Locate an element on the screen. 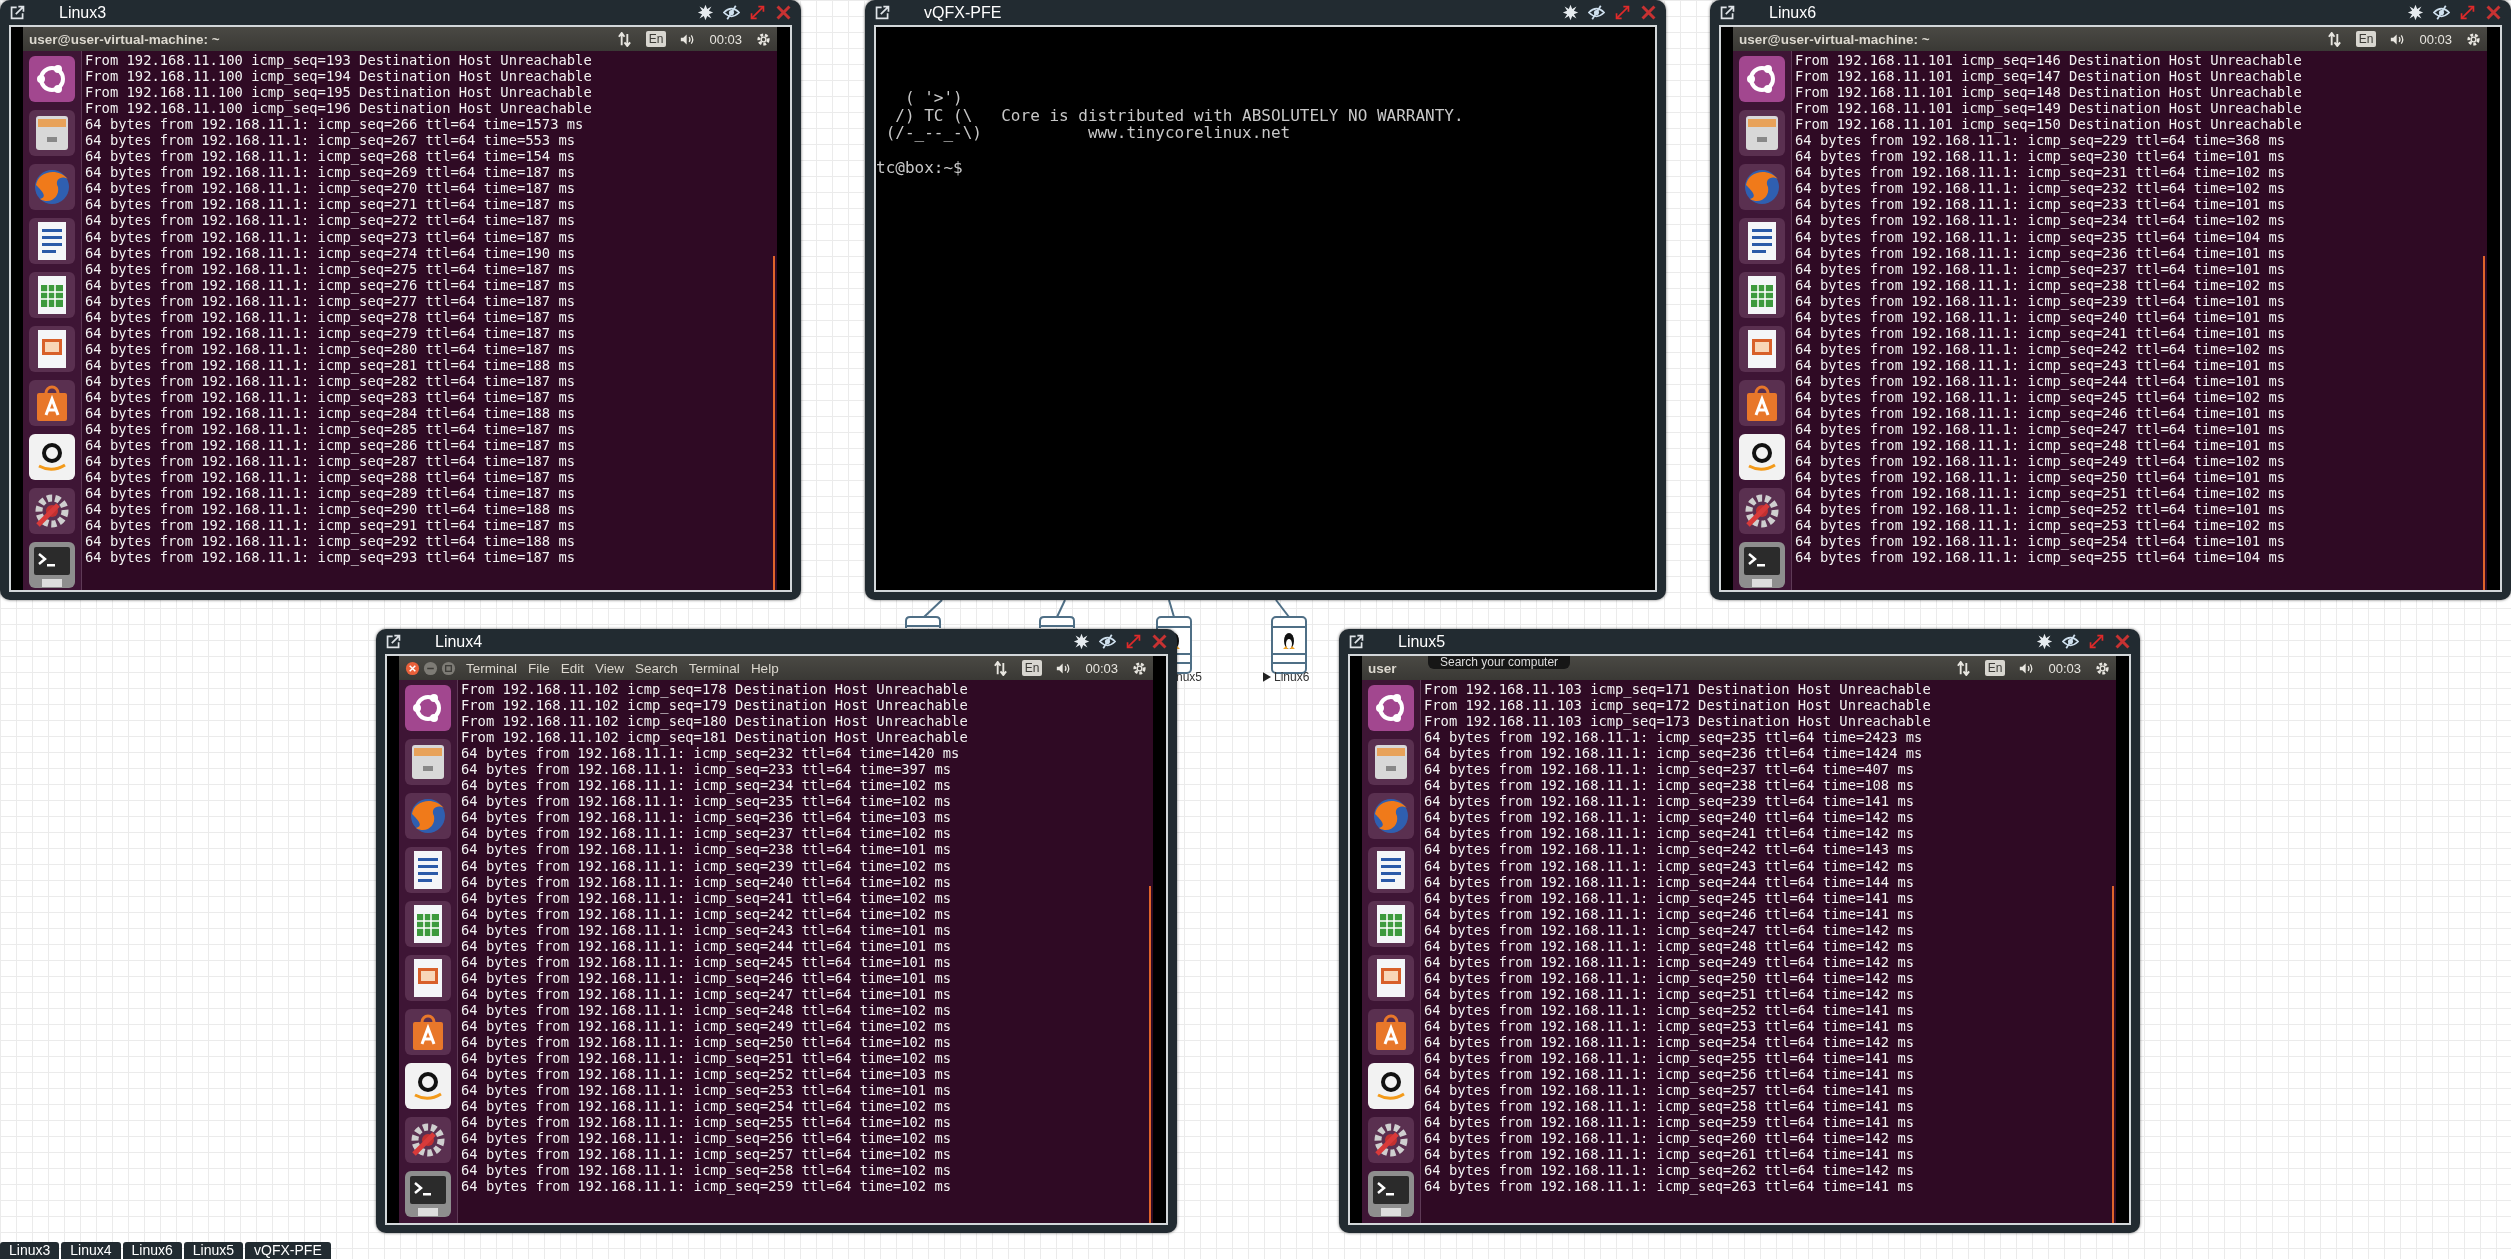  terminal-line: 64 bytes from 192.168.11.1: icmp_seq=237 ttl=64 time=407 ms is located at coordinates (1670, 769).